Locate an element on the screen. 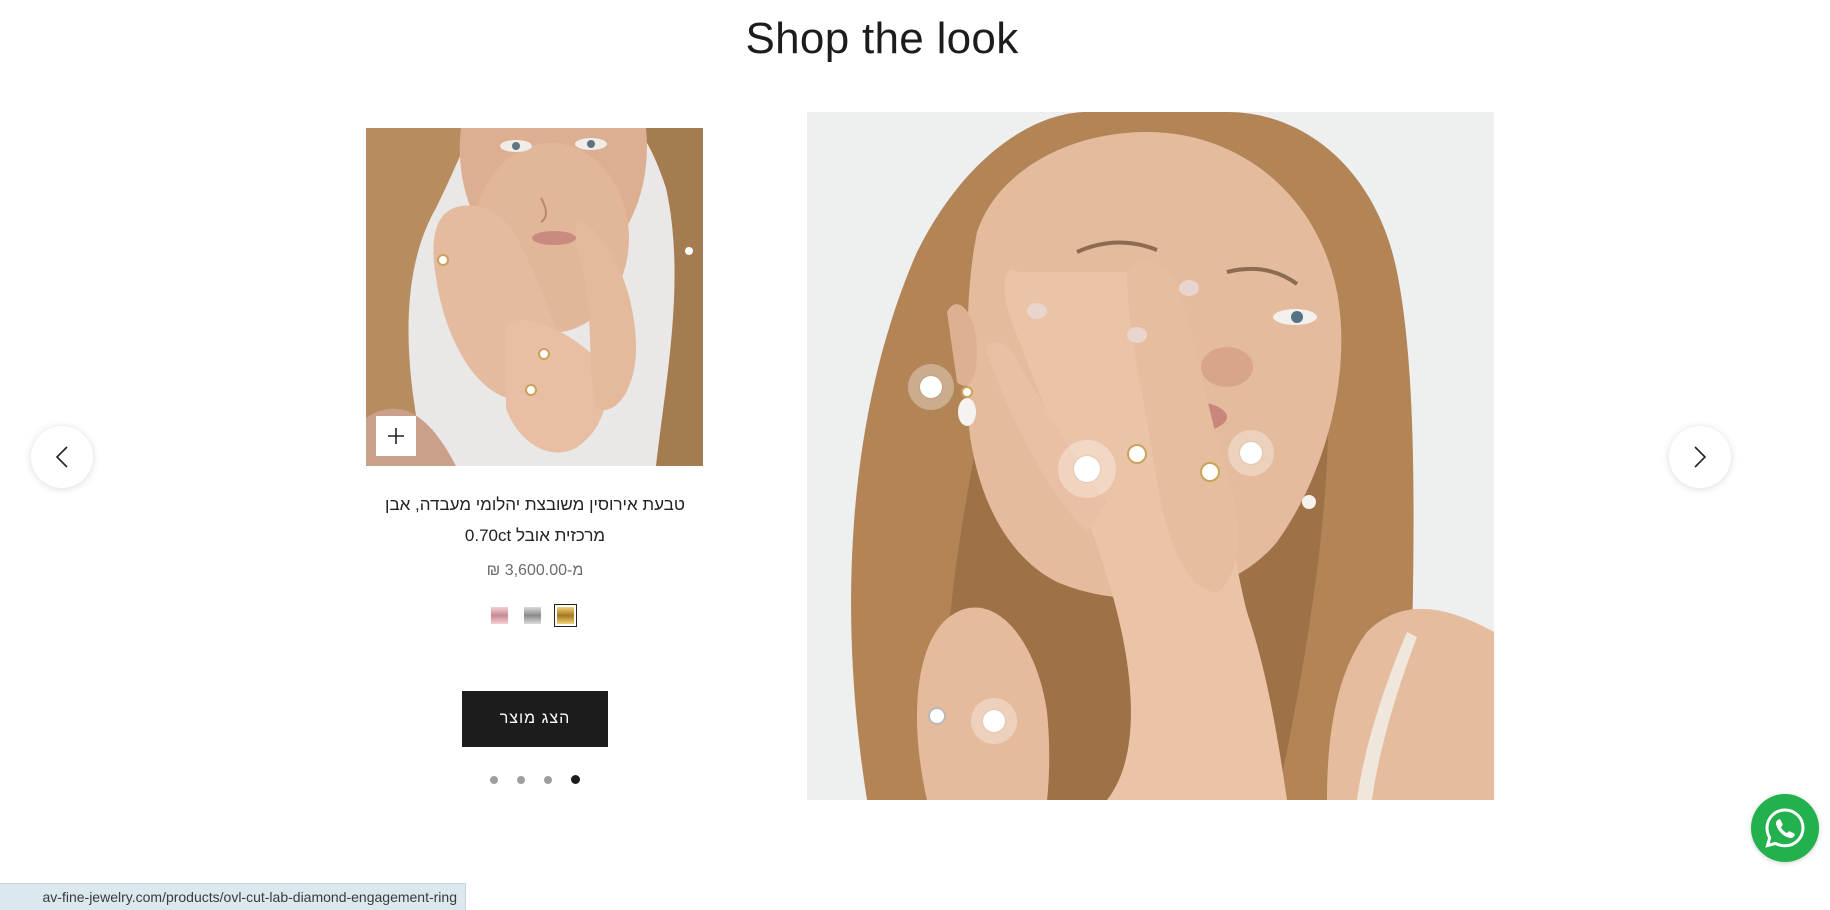 Image resolution: width=1830 pixels, height=910 pixels. swatch-silver is located at coordinates (532, 615).